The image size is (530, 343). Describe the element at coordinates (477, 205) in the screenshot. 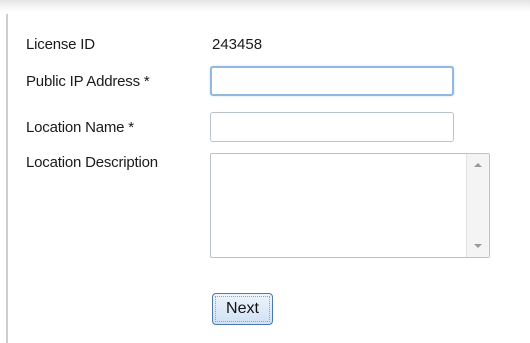

I see `description-scrollbar` at that location.